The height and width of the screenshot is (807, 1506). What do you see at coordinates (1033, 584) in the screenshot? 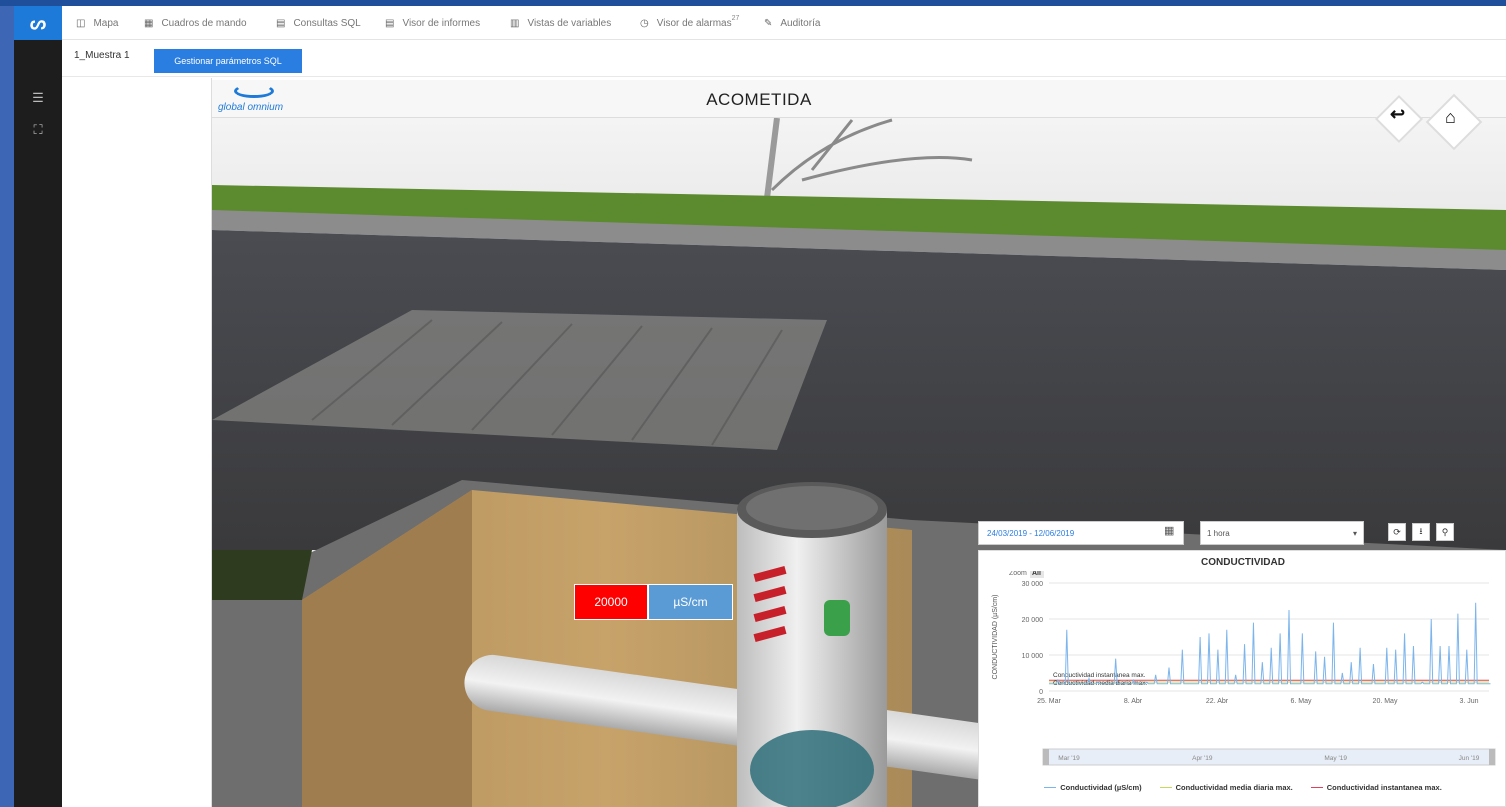
I see `y-tick-label: 30 000` at bounding box center [1033, 584].